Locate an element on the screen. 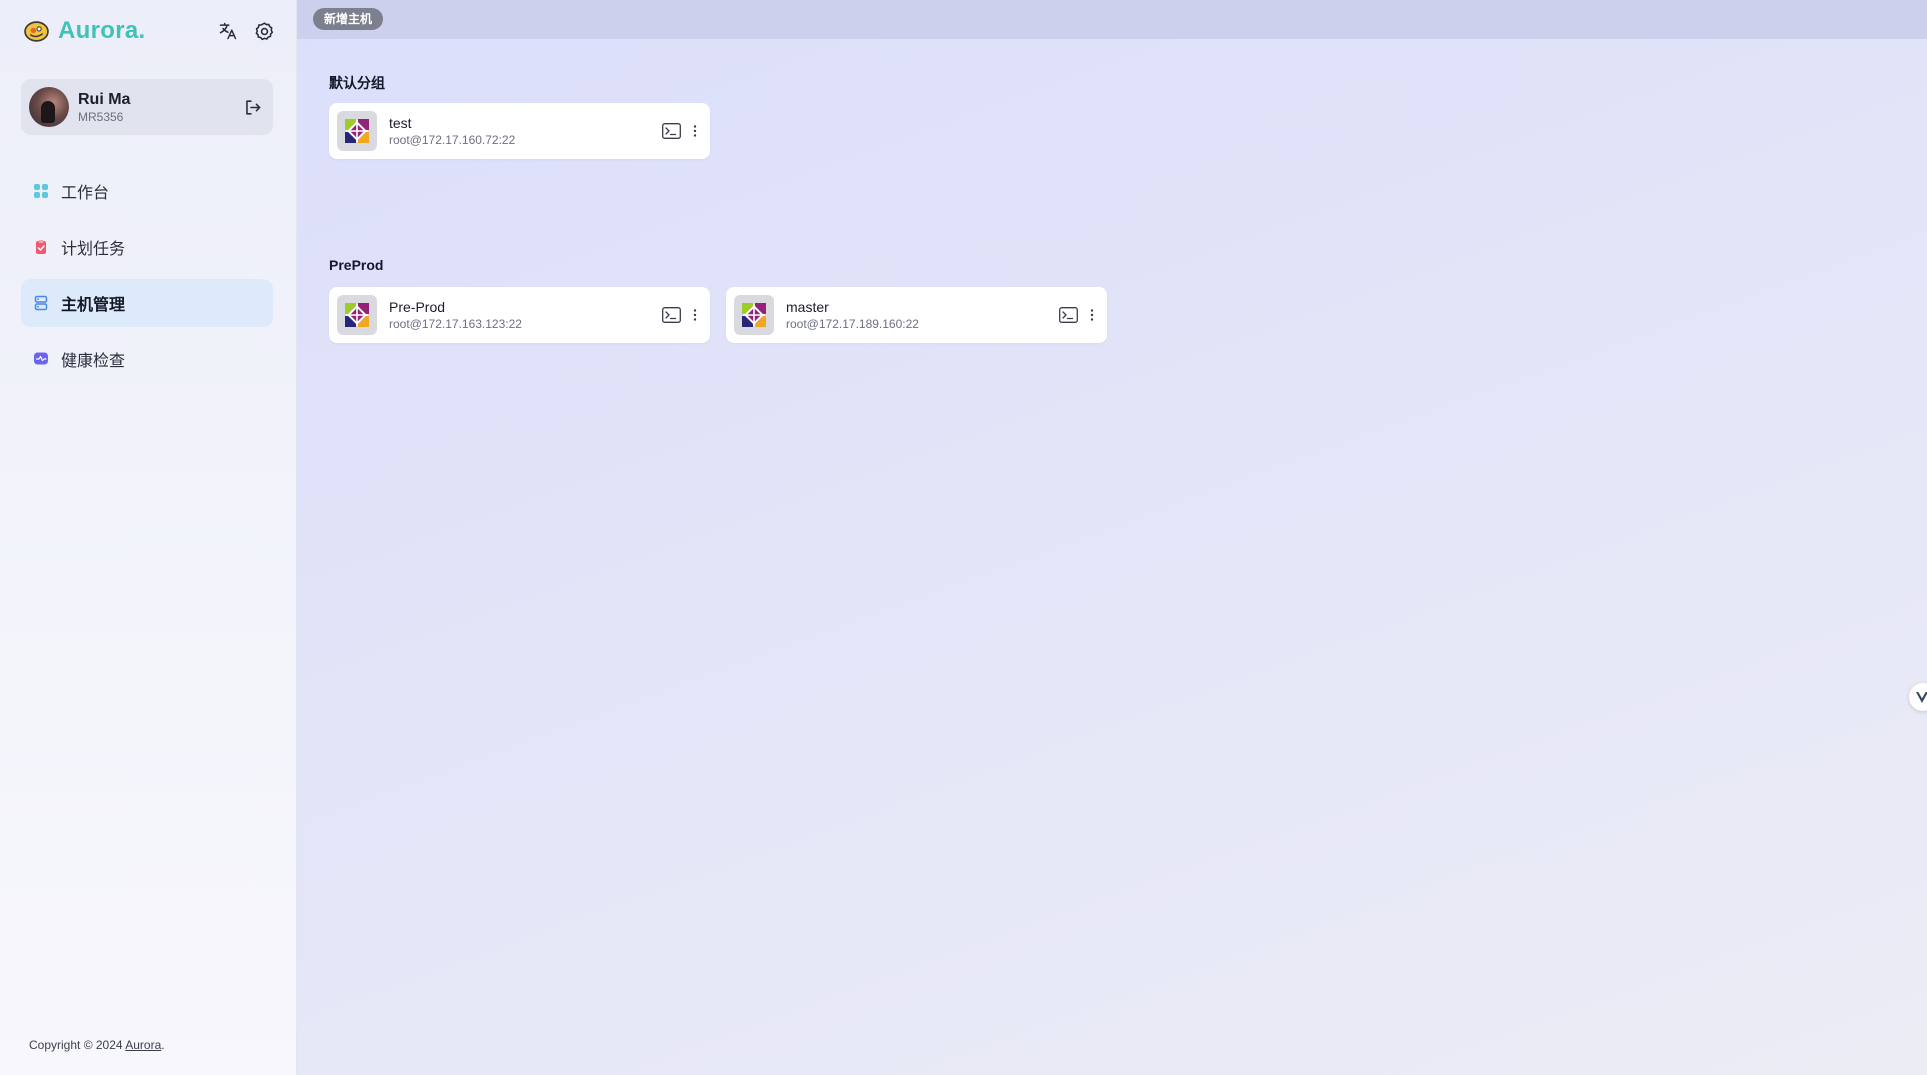 This screenshot has width=1927, height=1075. settings-icon is located at coordinates (264, 31).